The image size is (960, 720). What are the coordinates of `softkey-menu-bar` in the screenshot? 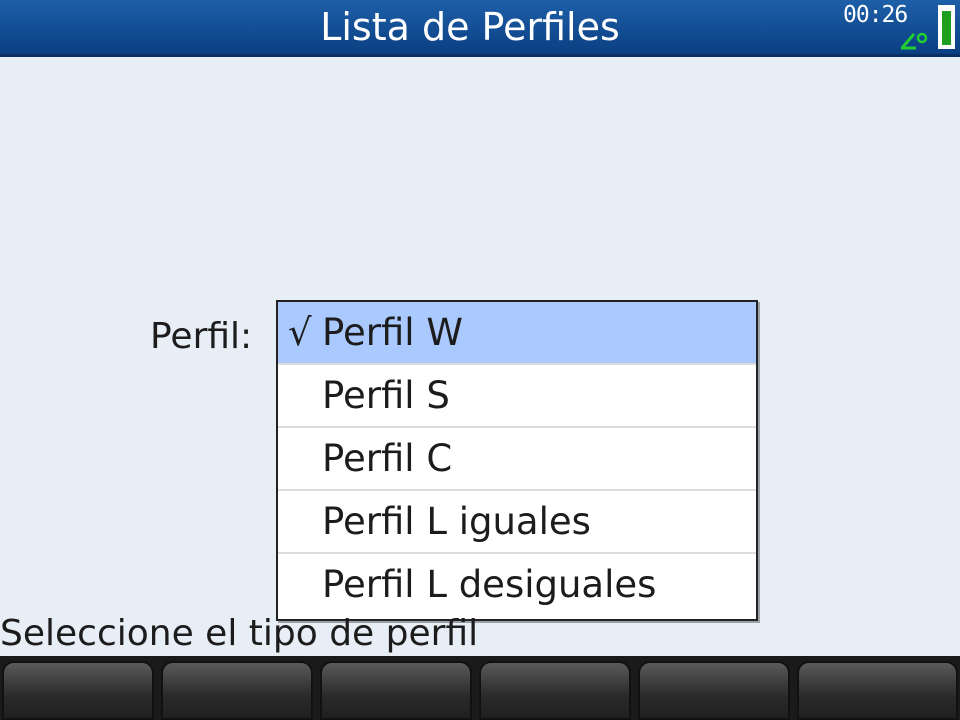 It's located at (480, 688).